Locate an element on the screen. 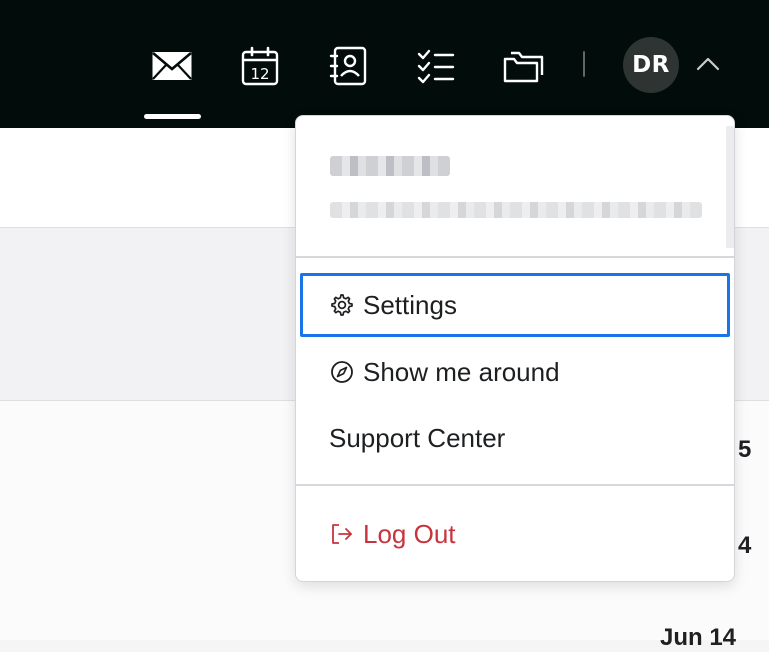 This screenshot has height=652, width=769. list-item-date: 5 is located at coordinates (745, 449).